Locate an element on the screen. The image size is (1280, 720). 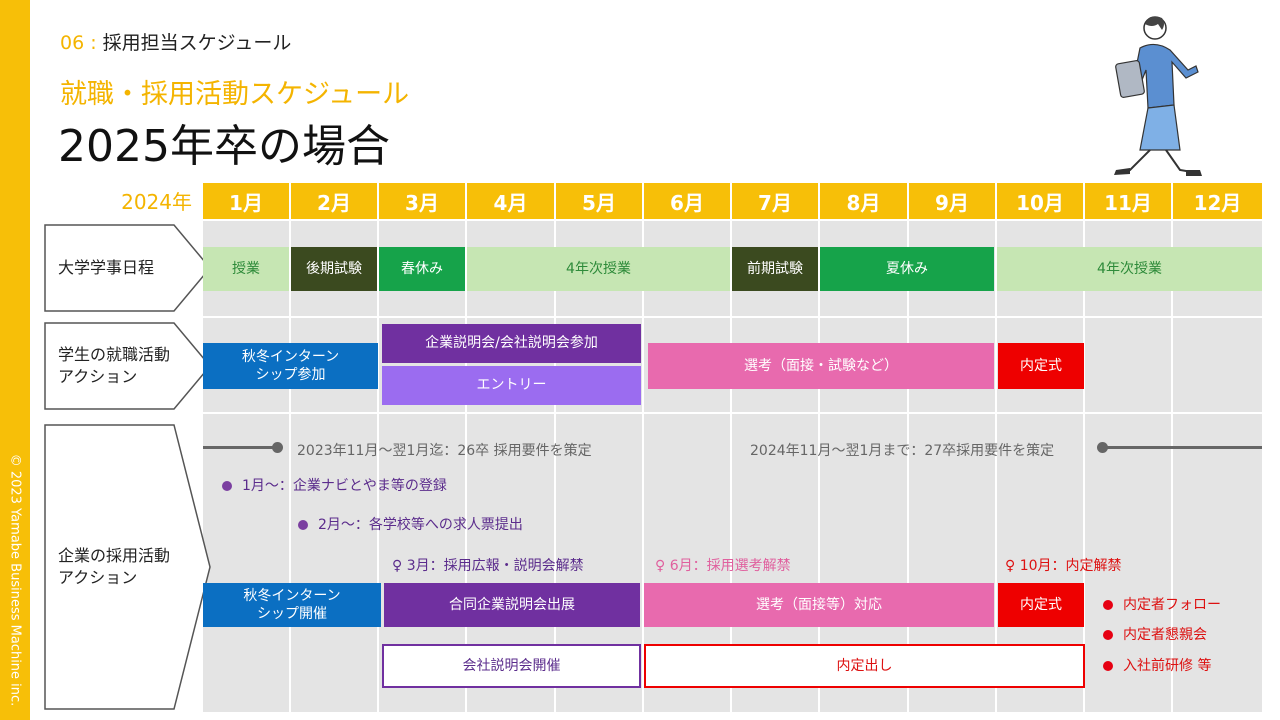
company-ceremony-bar: 内定式 is located at coordinates (1041, 605).